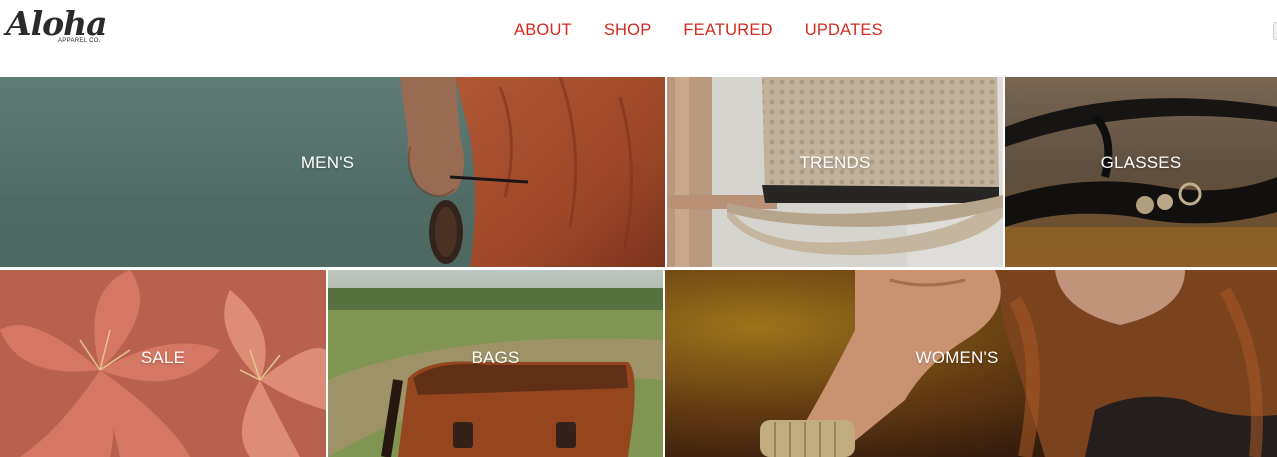  I want to click on tile-label-sale: SALE, so click(163, 357).